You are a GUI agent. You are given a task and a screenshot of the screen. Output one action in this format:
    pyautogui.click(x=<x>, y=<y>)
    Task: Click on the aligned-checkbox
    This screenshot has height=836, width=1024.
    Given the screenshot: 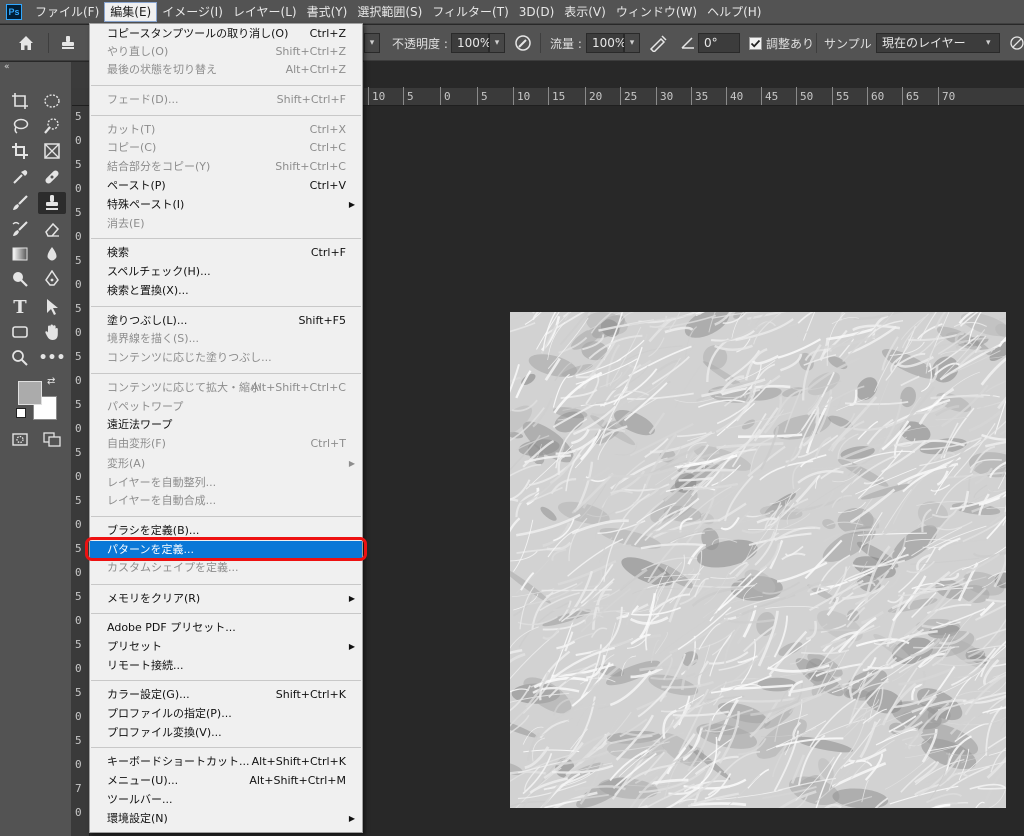 What is the action you would take?
    pyautogui.click(x=755, y=43)
    